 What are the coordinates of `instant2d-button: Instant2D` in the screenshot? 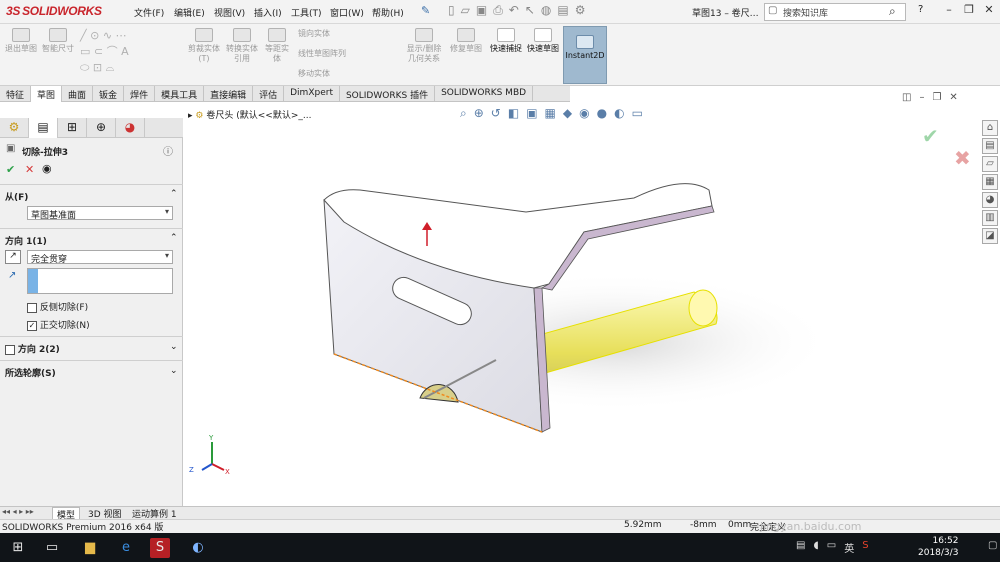 It's located at (585, 55).